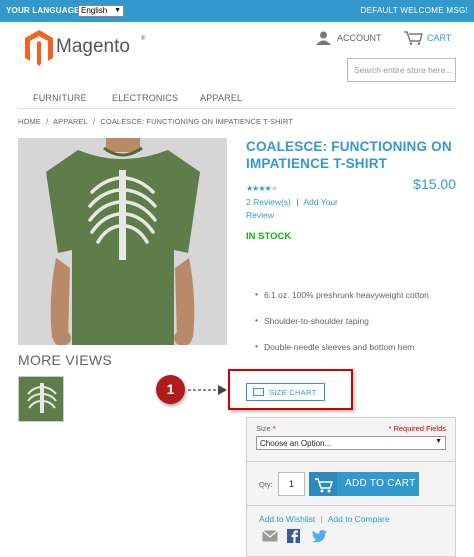 This screenshot has height=557, width=474. I want to click on add-to-cart-button: ADD TO CART, so click(364, 484).